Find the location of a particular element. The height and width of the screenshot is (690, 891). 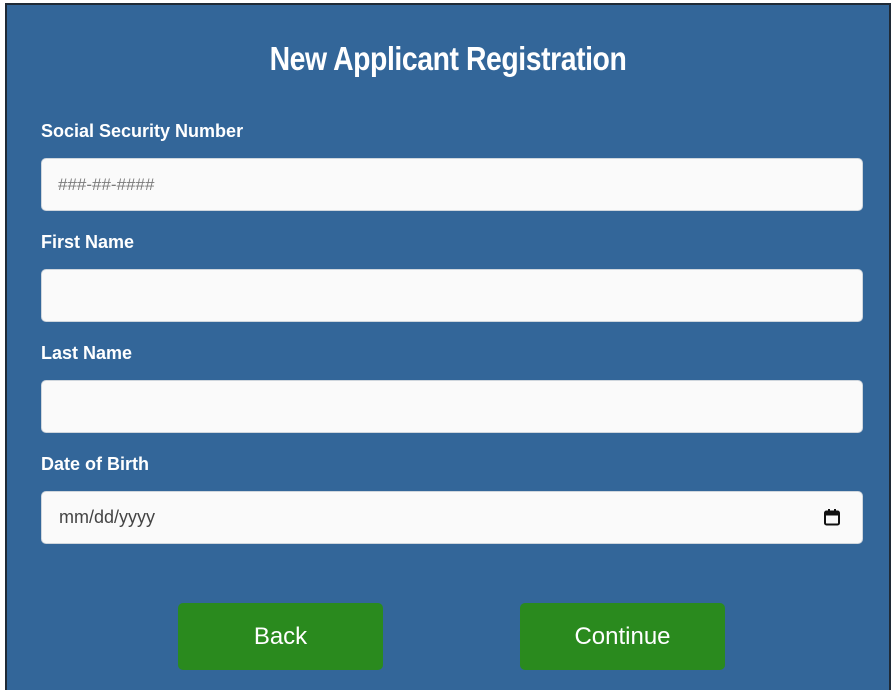

dob-input: mm/dd/yyyy is located at coordinates (452, 517).